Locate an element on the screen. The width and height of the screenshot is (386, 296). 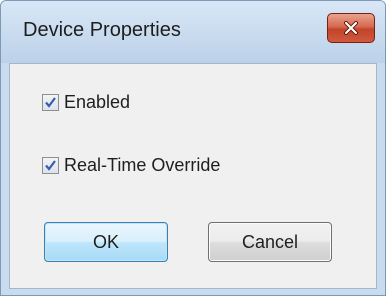
real-time-override-label: Real-Time Override is located at coordinates (142, 165).